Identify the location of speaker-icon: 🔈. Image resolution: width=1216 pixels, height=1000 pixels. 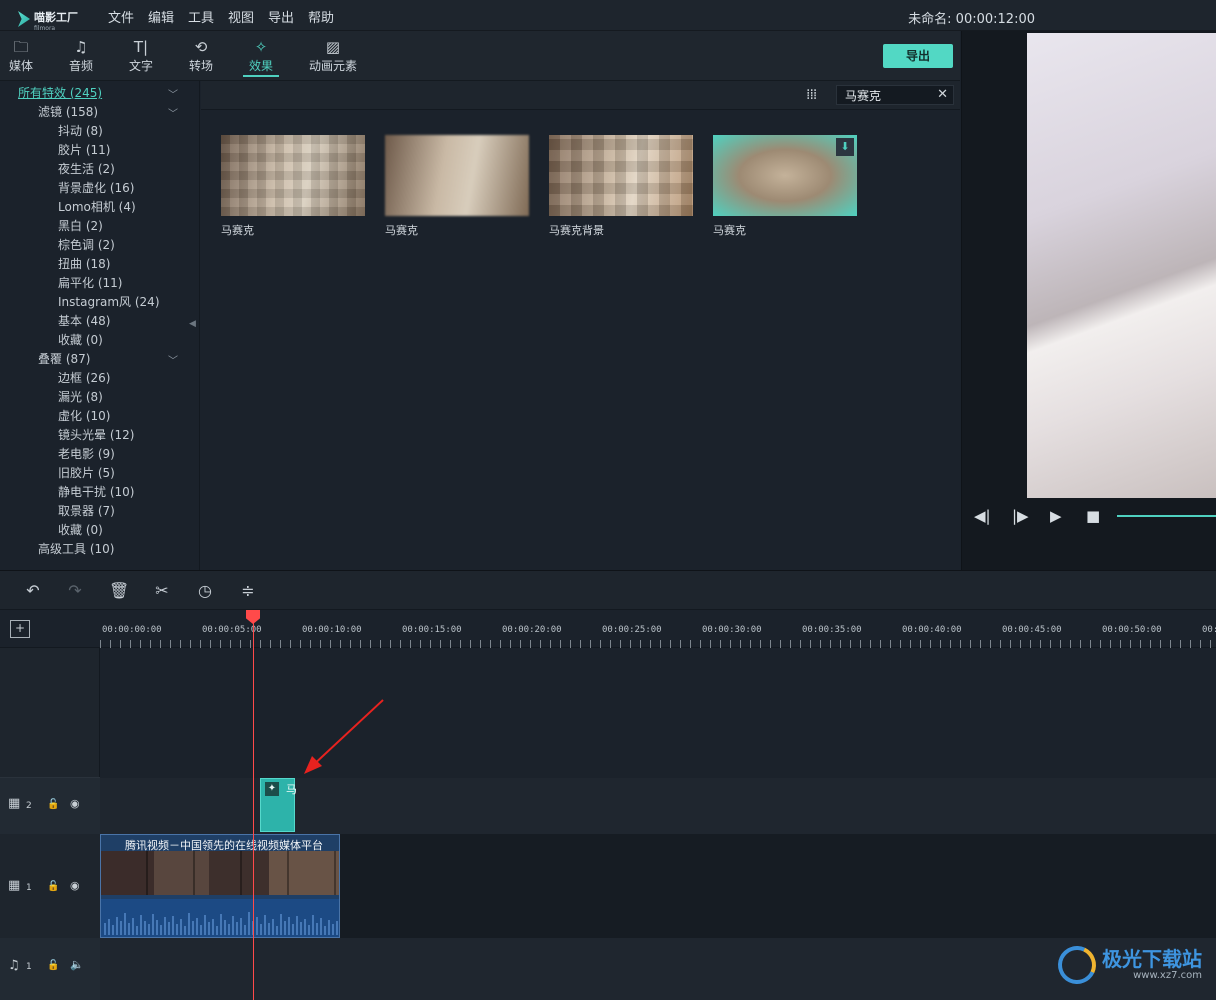
(77, 964).